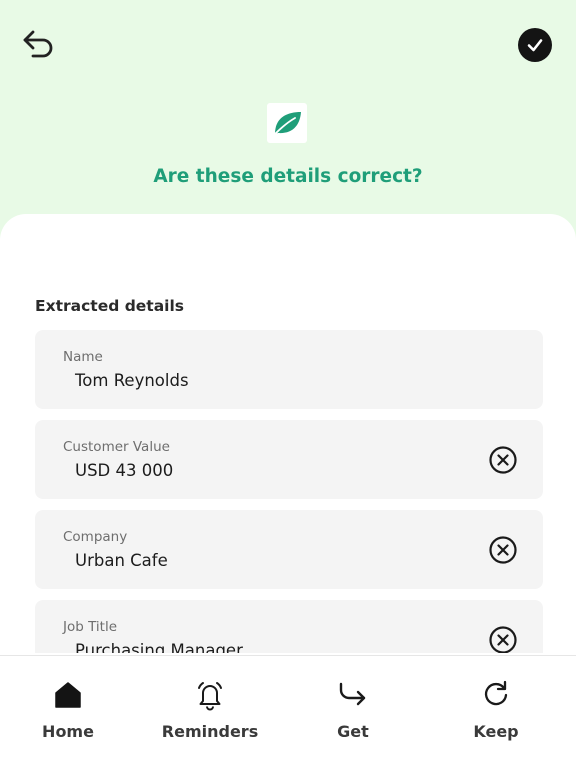 This screenshot has width=576, height=768. Describe the element at coordinates (353, 731) in the screenshot. I see `nav-label: Get` at that location.